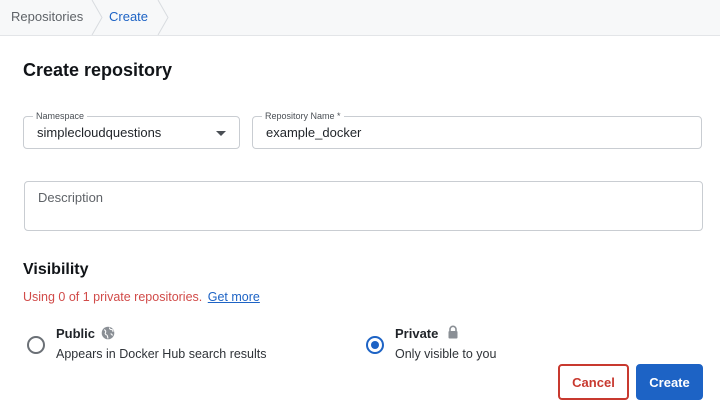 This screenshot has height=408, width=720. I want to click on repository-name-field: Repository Name * example_docker, so click(477, 129).